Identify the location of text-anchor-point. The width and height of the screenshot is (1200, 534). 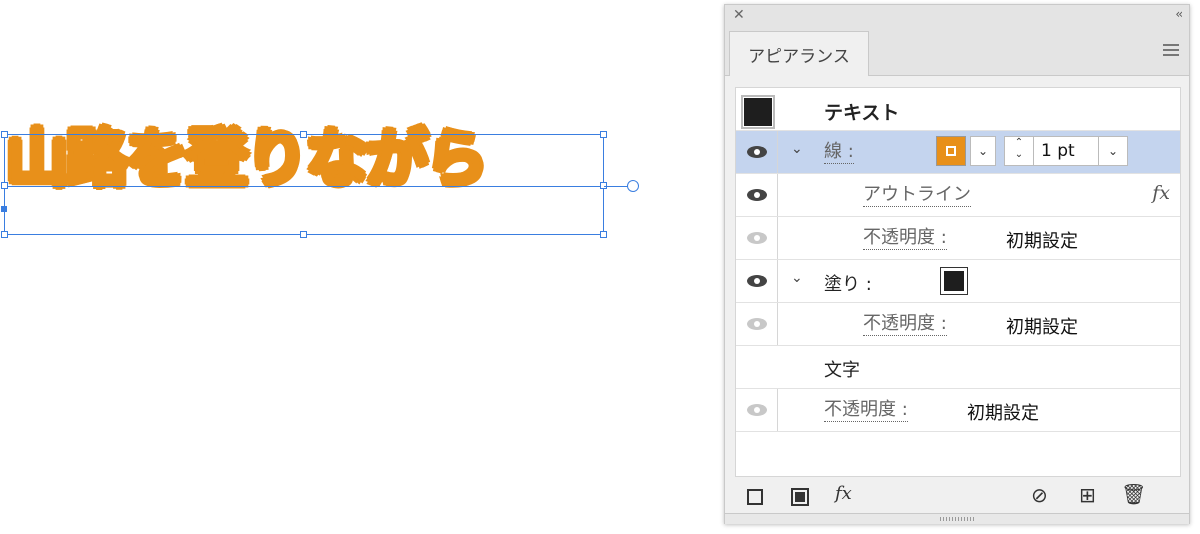
(4, 209).